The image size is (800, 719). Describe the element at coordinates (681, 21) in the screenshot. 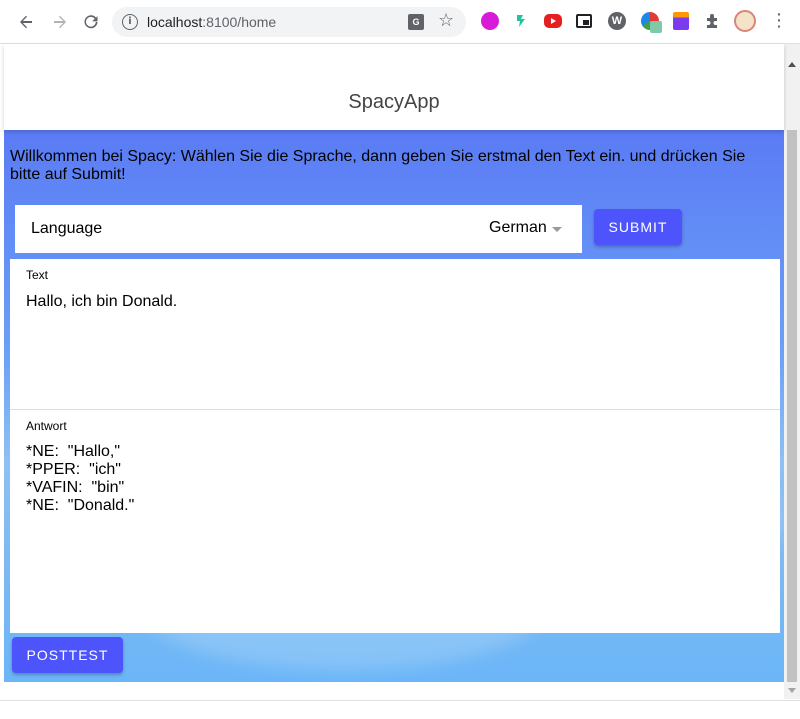

I see `paint-bucket-extension-icon` at that location.